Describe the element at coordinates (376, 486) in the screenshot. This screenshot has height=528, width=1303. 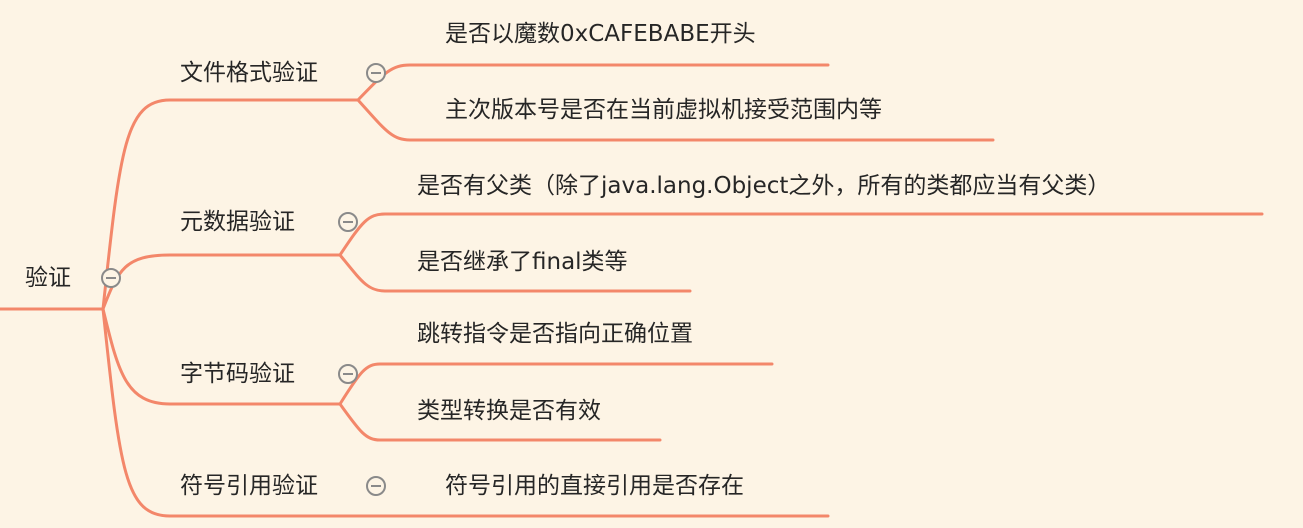
I see `branch-4-collapse-icon` at that location.